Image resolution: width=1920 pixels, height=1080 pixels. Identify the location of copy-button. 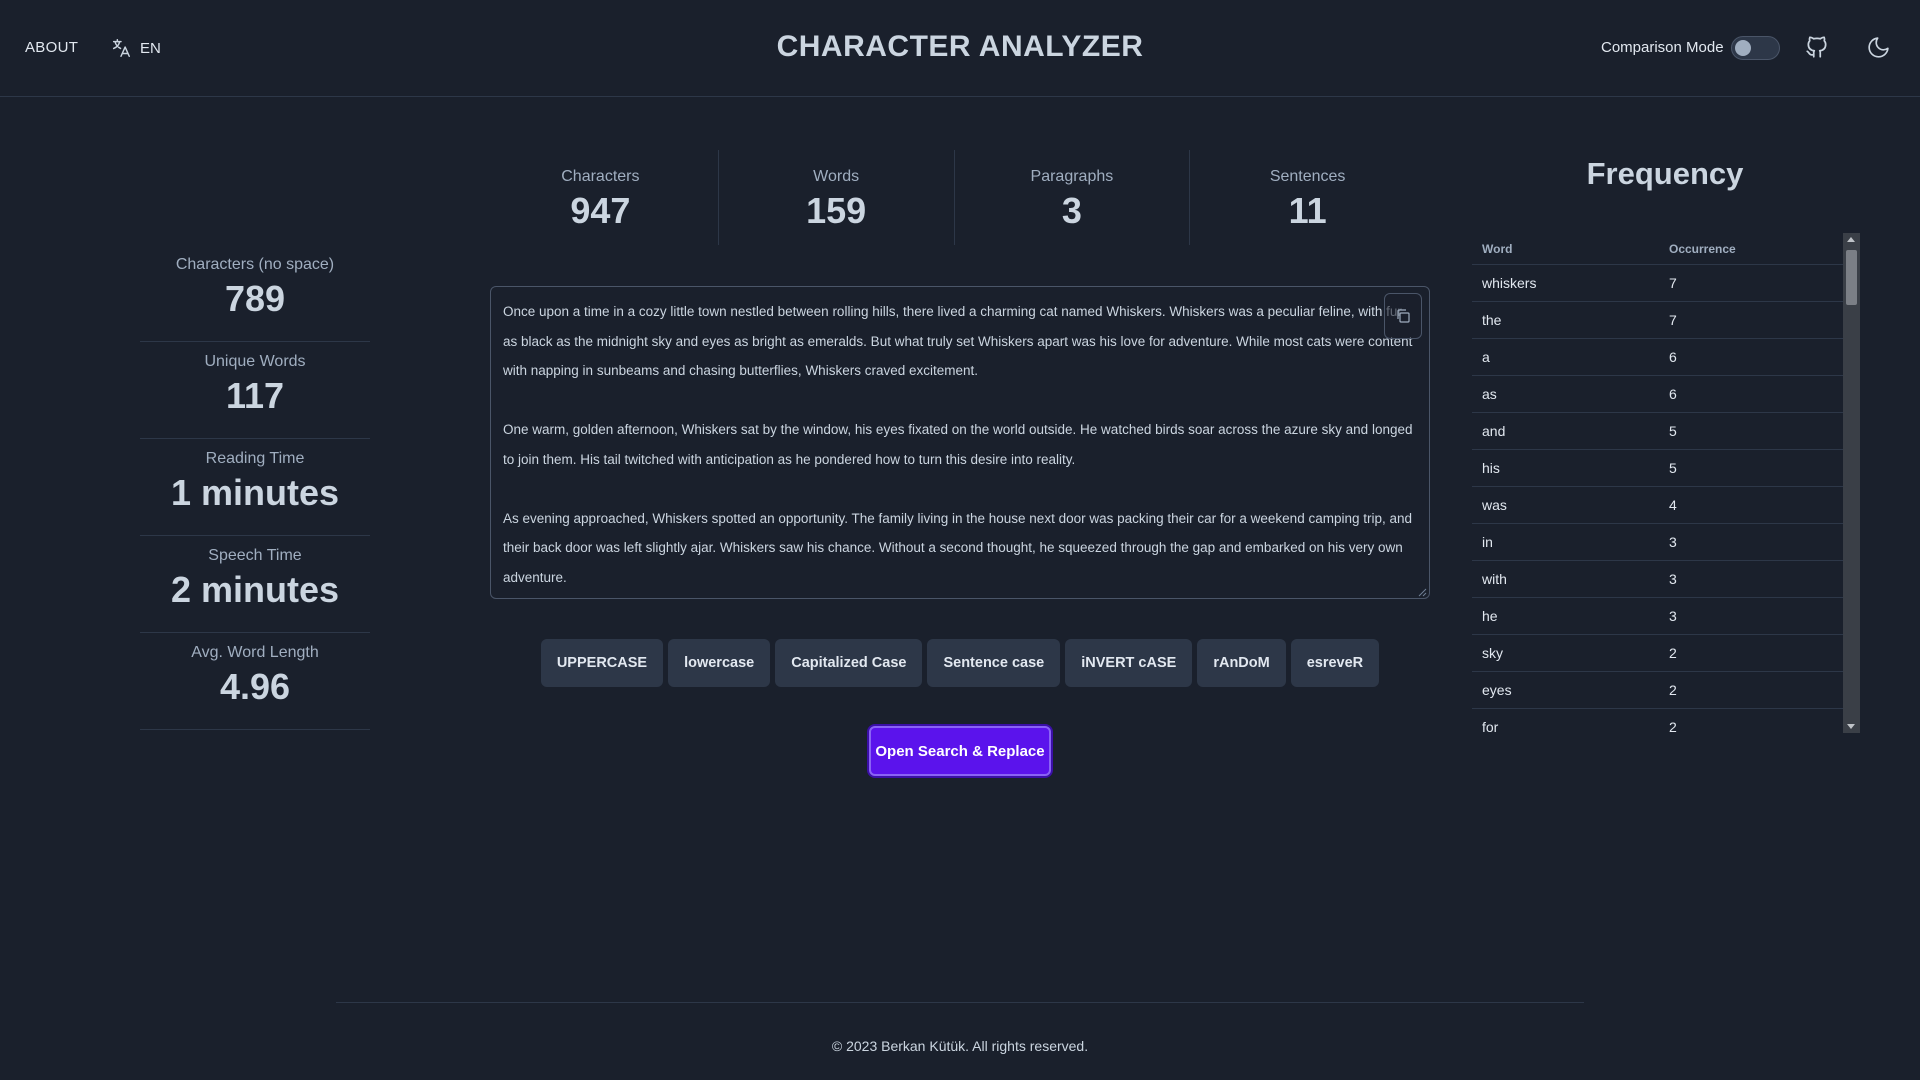
(1403, 316).